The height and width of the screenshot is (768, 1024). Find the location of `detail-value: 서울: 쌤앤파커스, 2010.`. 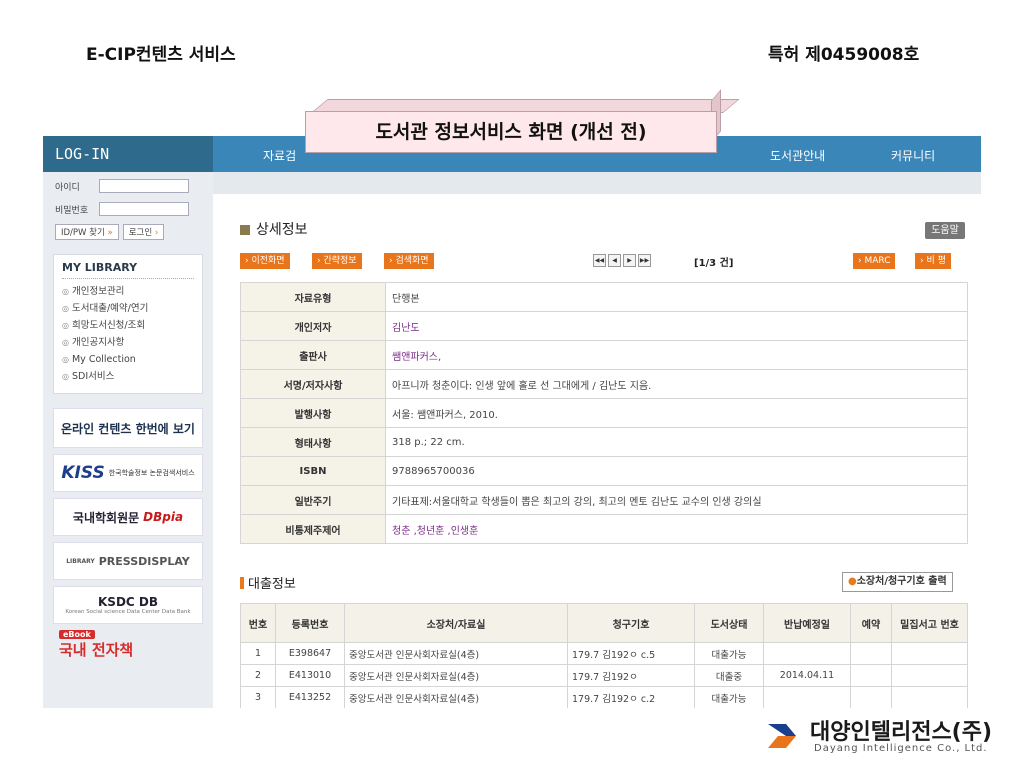

detail-value: 서울: 쌤앤파커스, 2010. is located at coordinates (676, 413).